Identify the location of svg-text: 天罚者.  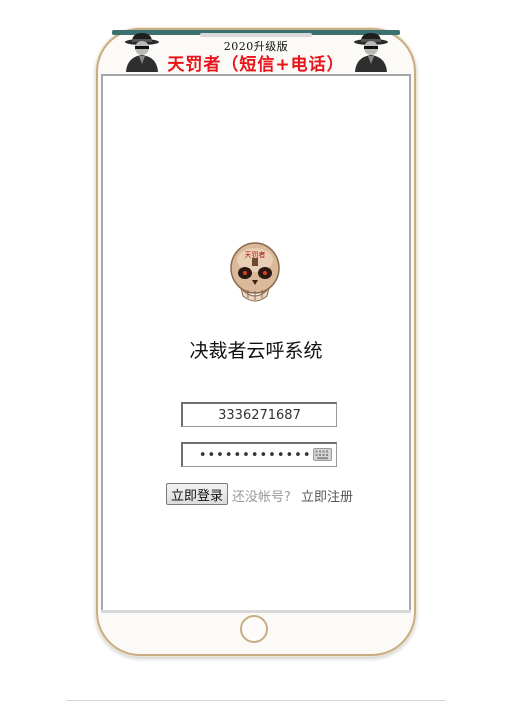
(255, 255).